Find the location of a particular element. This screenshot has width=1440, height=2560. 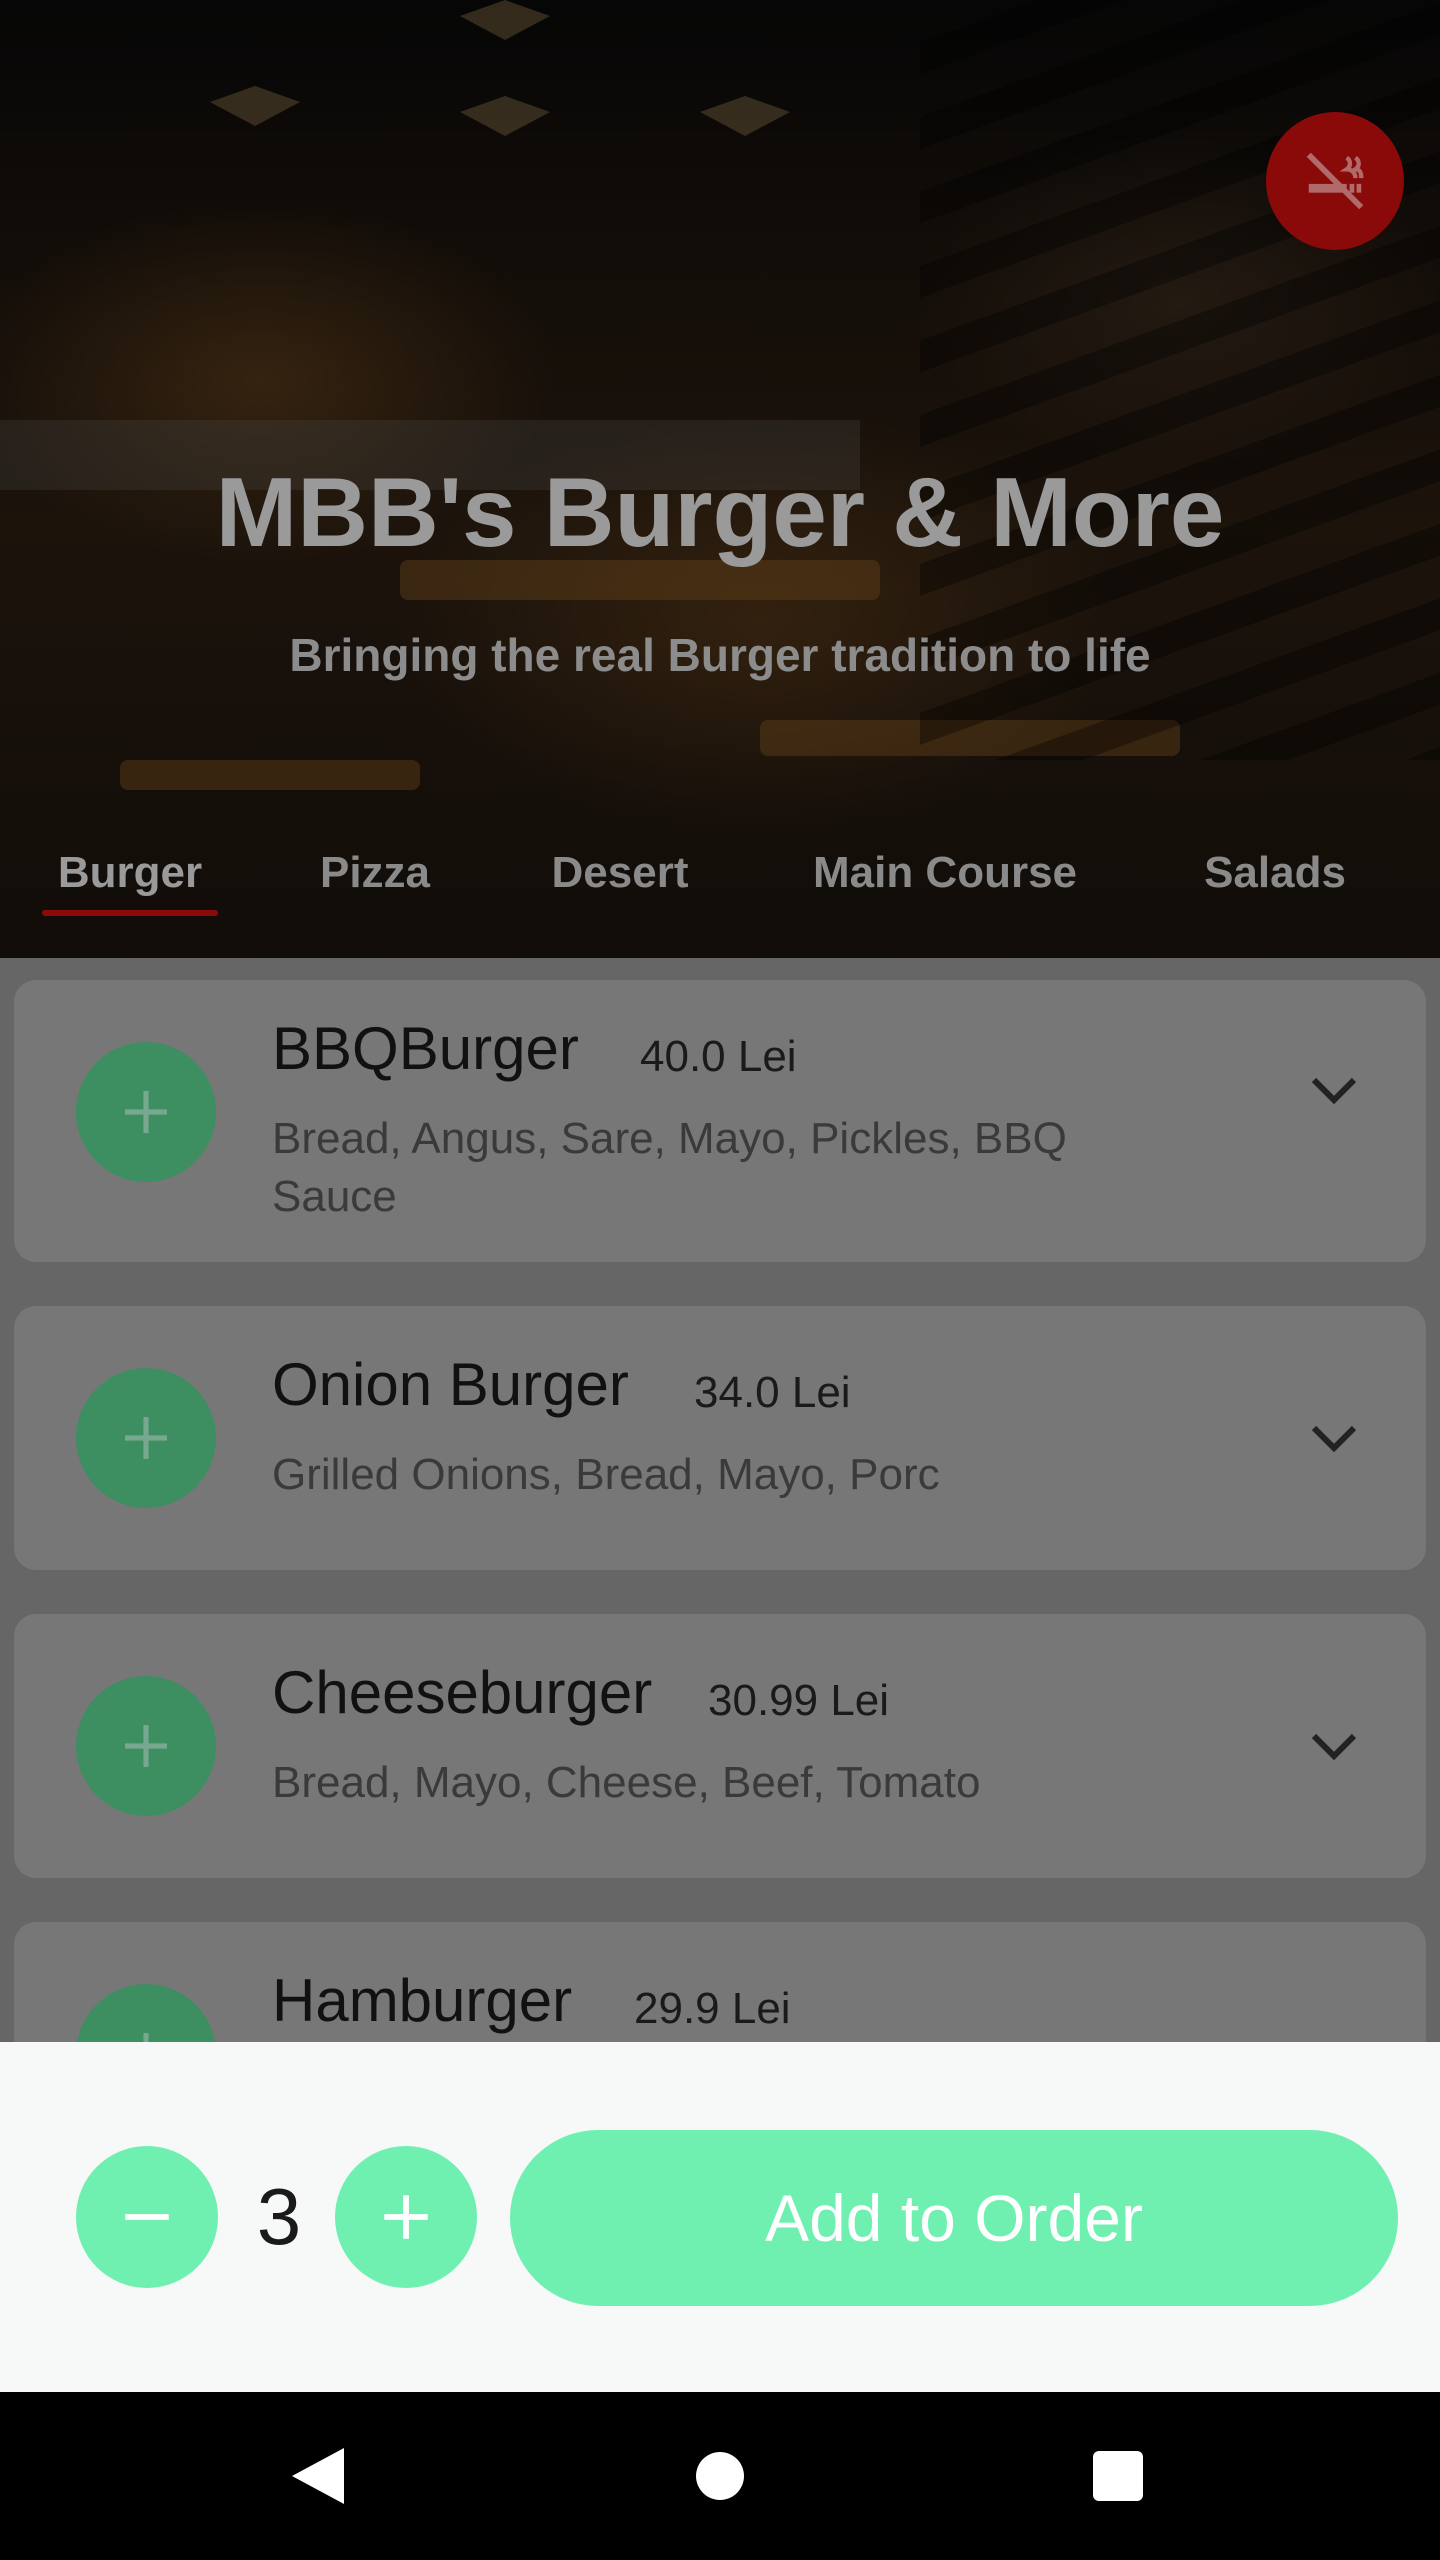

nav-recents-button is located at coordinates (1118, 2476).